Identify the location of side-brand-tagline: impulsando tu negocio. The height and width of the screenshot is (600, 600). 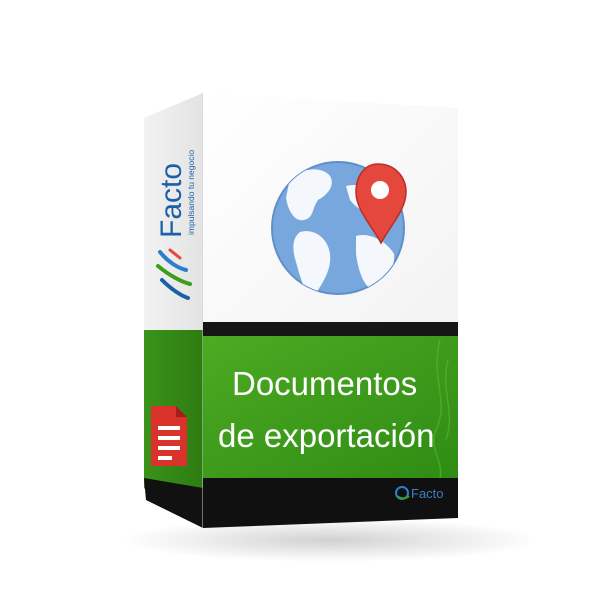
(191, 192).